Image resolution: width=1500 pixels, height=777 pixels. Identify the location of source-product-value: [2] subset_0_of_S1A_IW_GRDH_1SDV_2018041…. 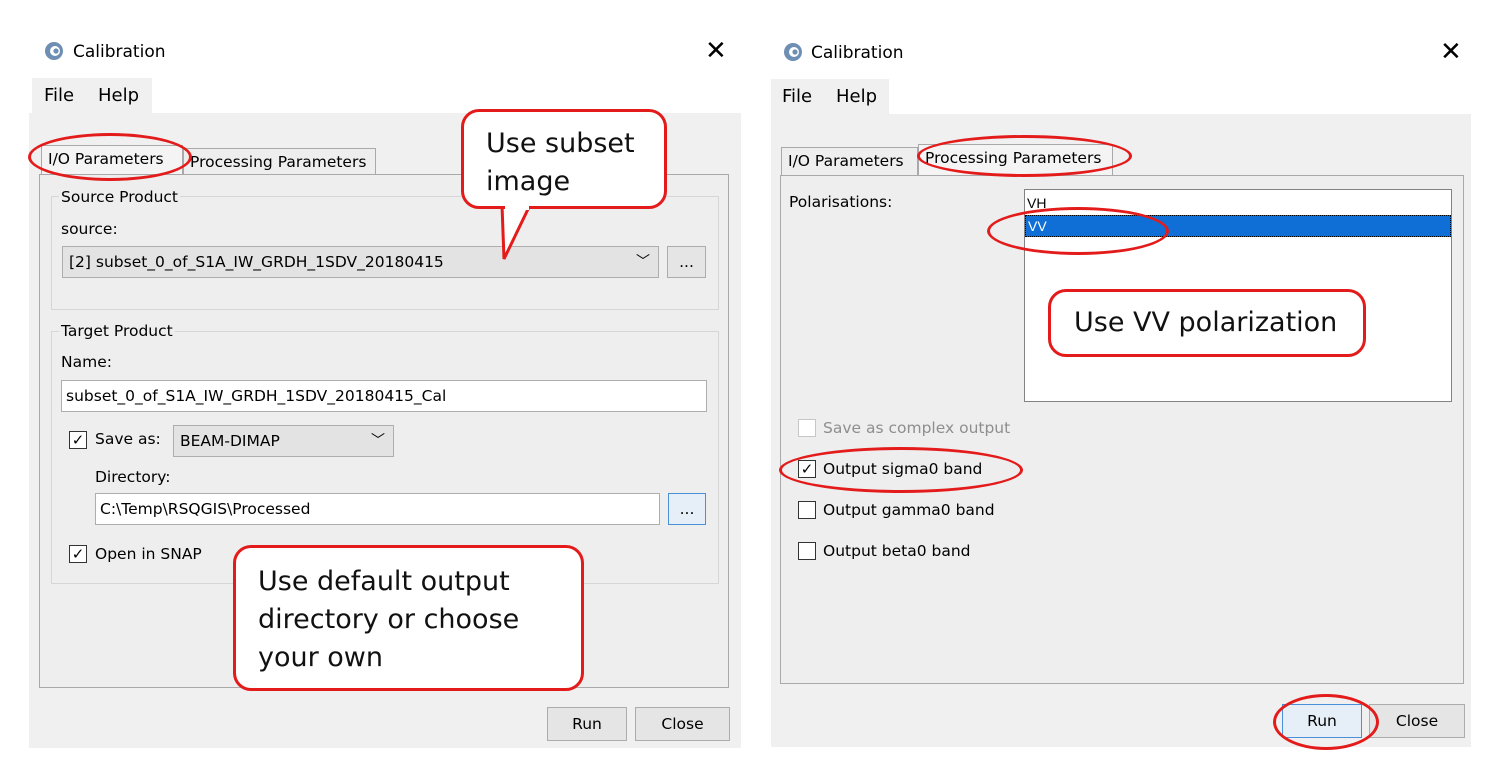
(256, 262).